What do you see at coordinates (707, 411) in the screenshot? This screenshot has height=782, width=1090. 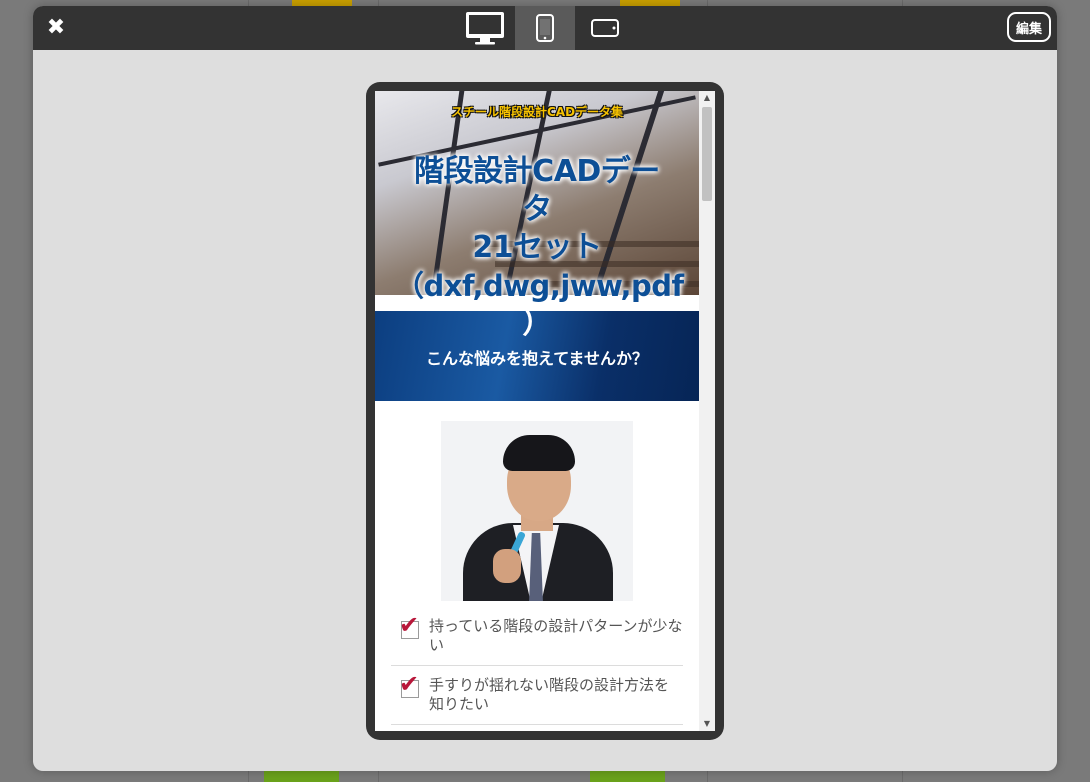 I see `vertical-scrollbar: ▲ ▼` at bounding box center [707, 411].